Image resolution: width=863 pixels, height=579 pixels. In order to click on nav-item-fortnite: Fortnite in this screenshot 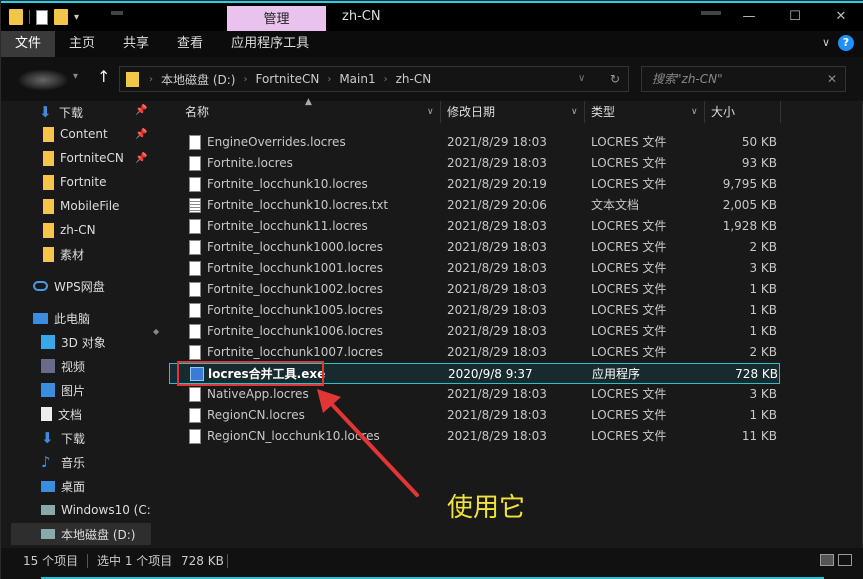, I will do `click(102, 182)`.